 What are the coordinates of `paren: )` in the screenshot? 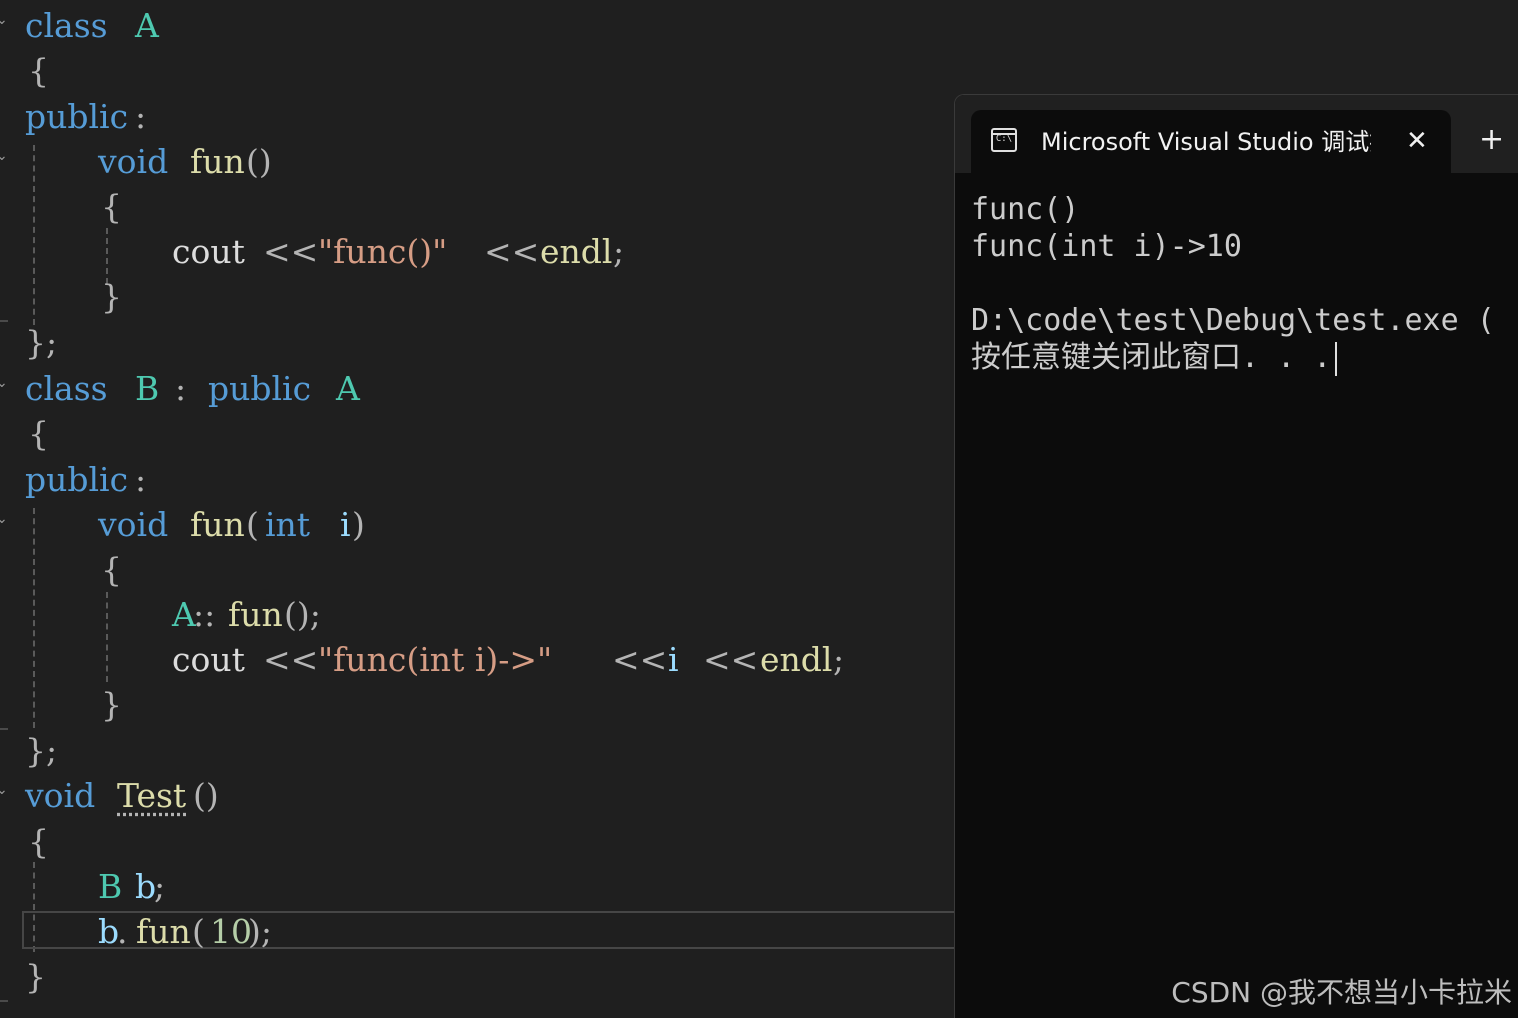 It's located at (358, 524).